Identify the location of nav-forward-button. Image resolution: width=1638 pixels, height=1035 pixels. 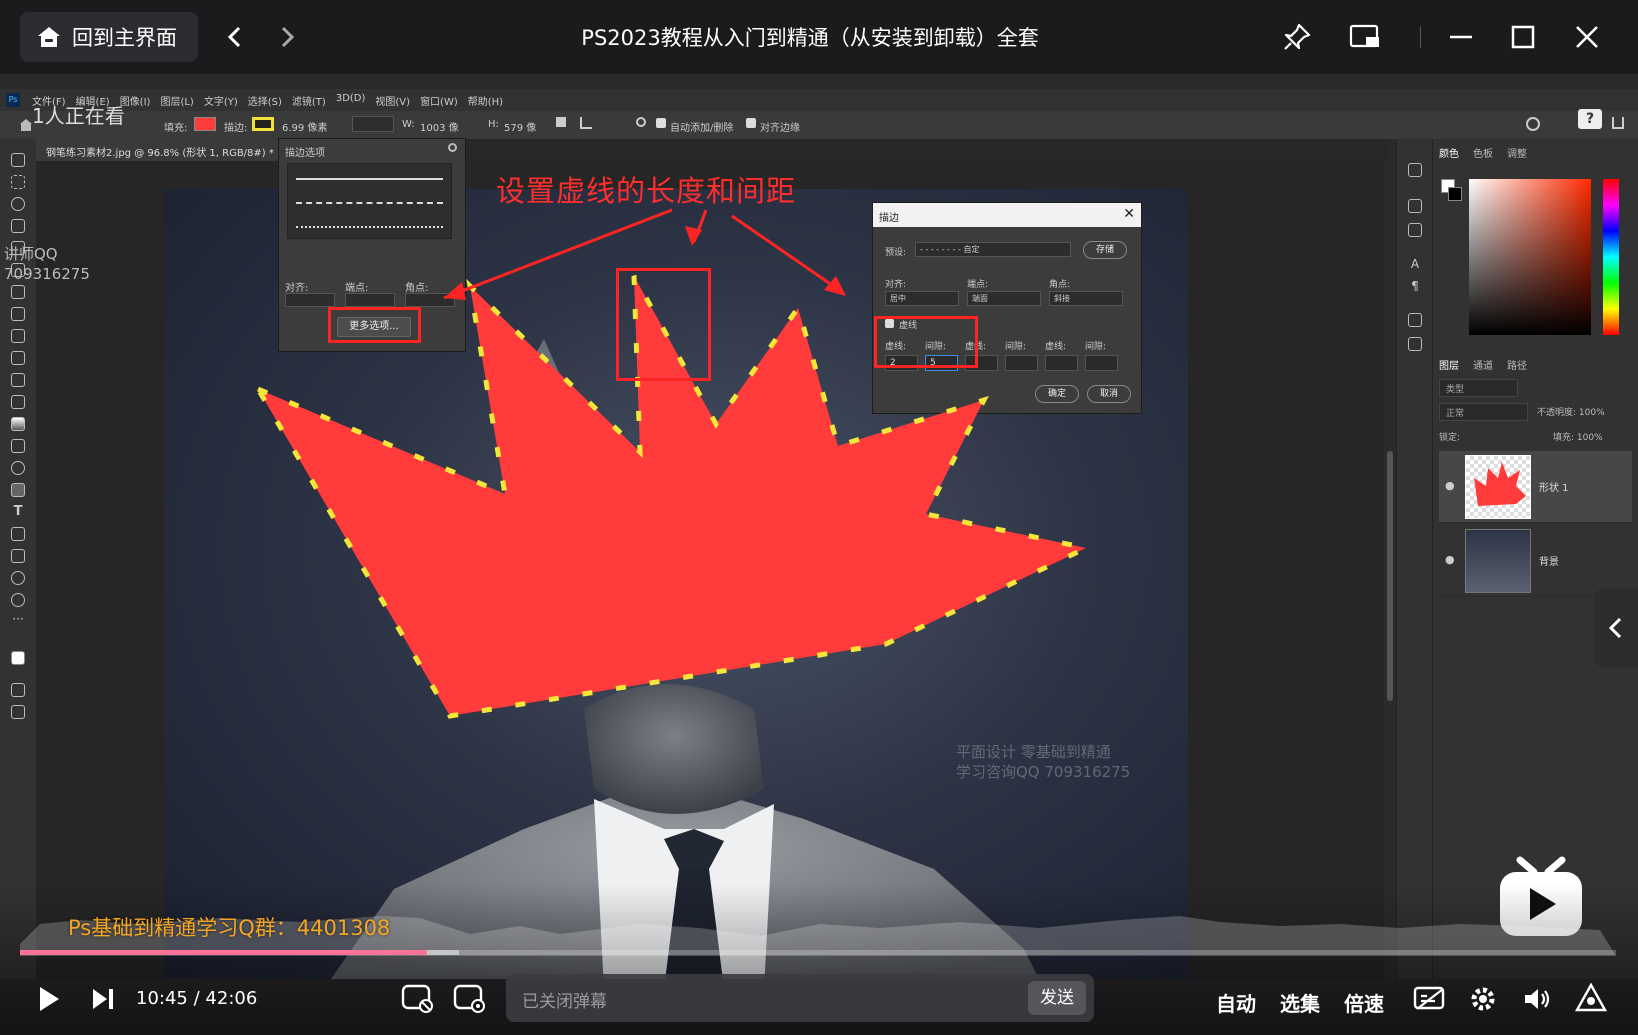
(287, 37).